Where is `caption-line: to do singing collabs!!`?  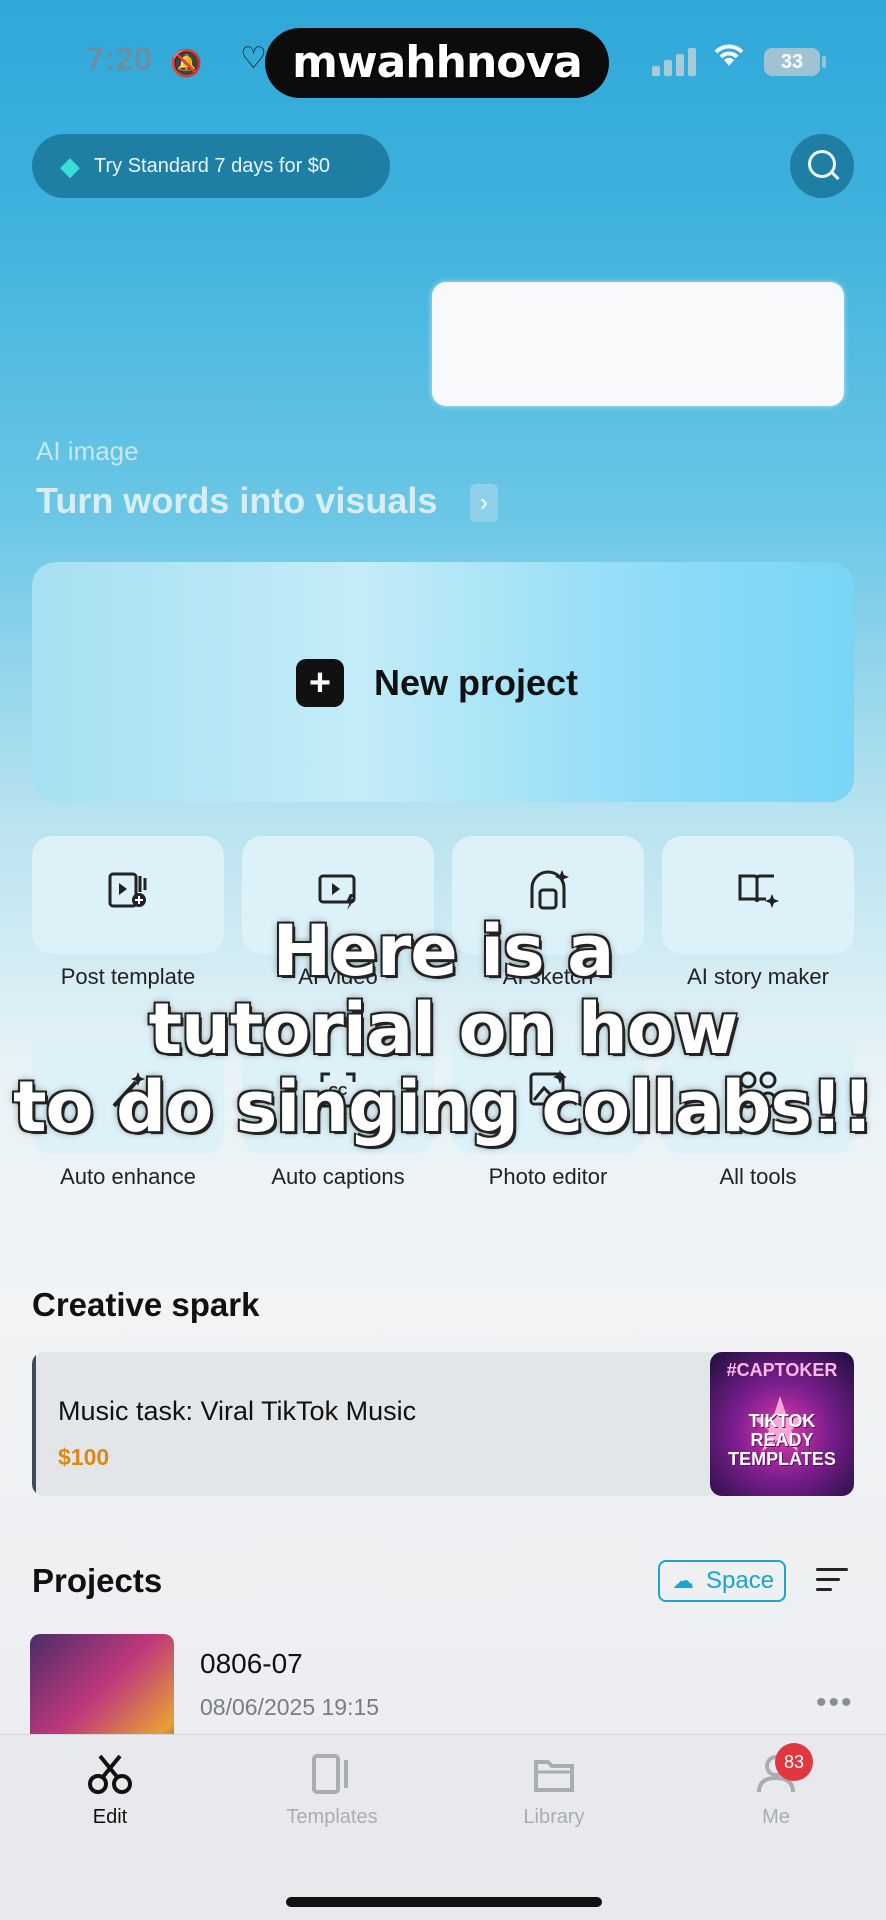
caption-line: to do singing collabs!! is located at coordinates (443, 1107).